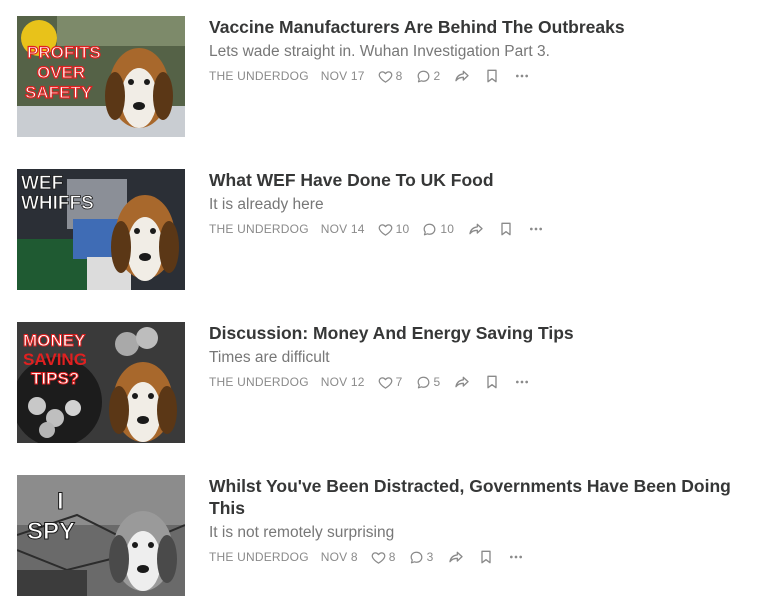  I want to click on thumbnail-text: SAVING, so click(55, 359).